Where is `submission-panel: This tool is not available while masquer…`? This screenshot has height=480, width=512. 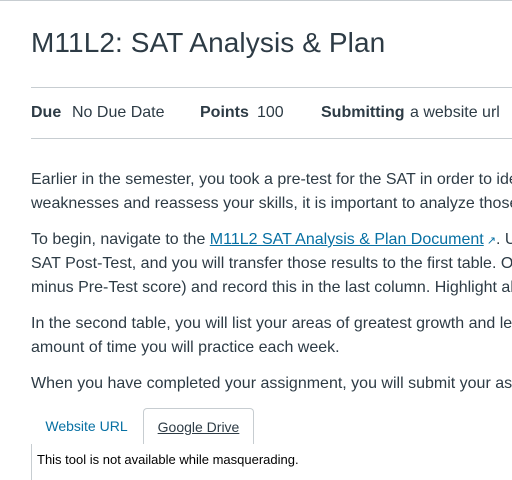
submission-panel: This tool is not available while masquer… is located at coordinates (271, 462).